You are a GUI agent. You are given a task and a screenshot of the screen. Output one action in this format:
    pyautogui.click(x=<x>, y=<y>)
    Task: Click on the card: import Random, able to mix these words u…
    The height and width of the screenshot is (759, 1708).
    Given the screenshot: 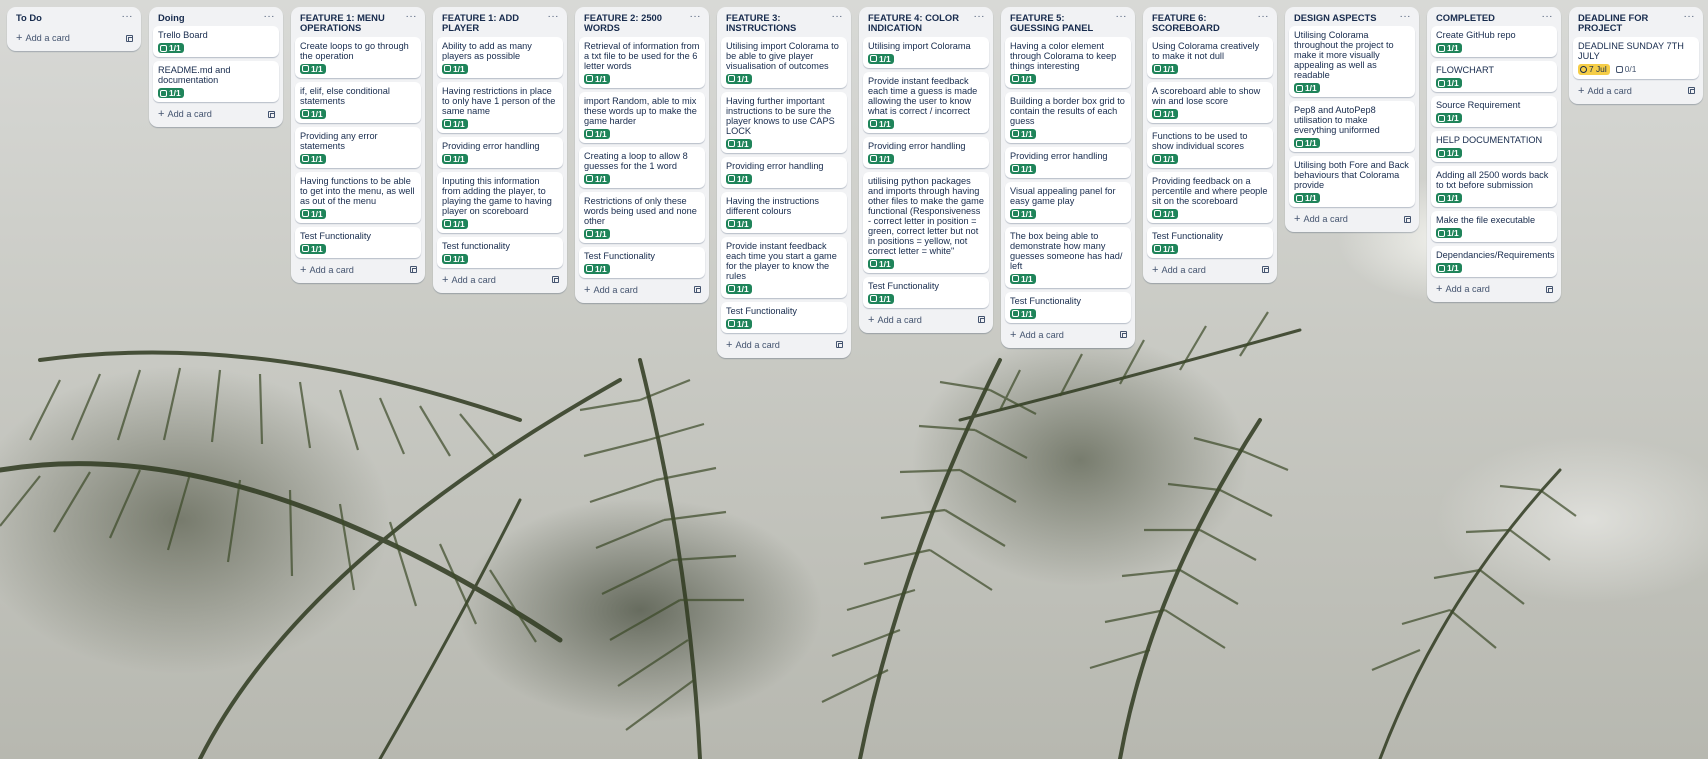 What is the action you would take?
    pyautogui.click(x=642, y=117)
    